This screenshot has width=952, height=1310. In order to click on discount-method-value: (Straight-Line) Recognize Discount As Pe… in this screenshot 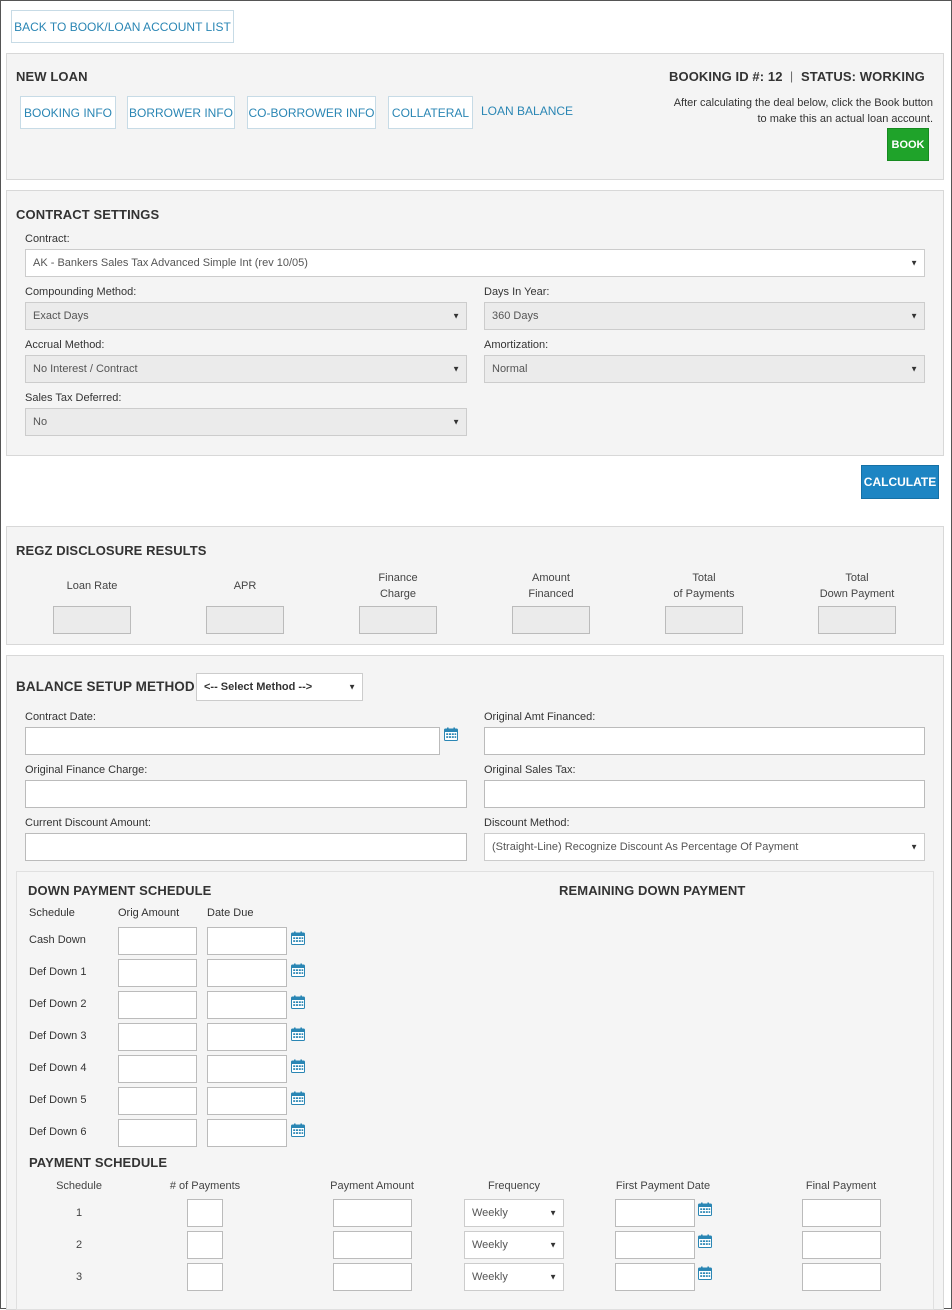, I will do `click(645, 847)`.